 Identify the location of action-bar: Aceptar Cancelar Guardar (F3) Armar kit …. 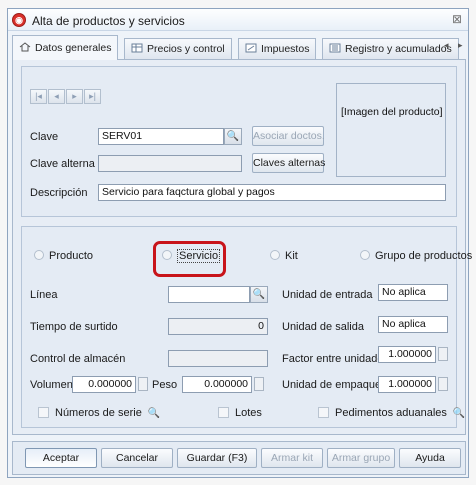
(239, 458).